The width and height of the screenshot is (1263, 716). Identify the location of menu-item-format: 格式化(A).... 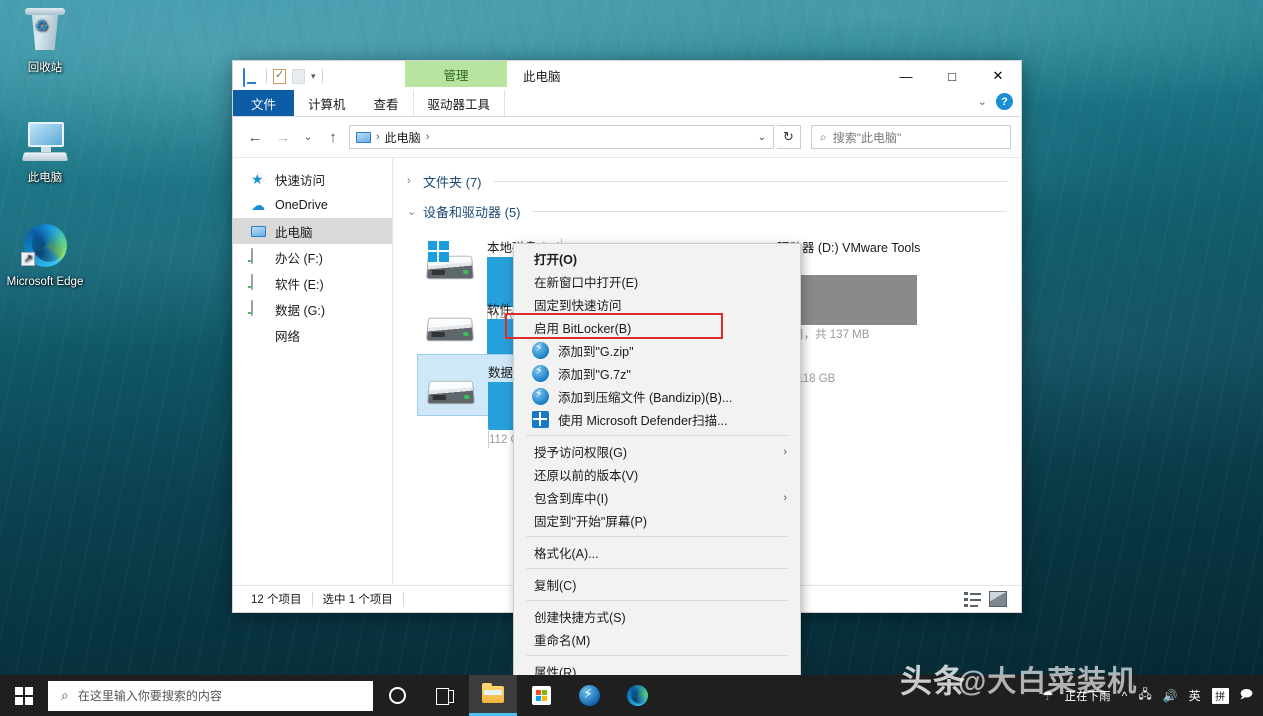
(657, 552).